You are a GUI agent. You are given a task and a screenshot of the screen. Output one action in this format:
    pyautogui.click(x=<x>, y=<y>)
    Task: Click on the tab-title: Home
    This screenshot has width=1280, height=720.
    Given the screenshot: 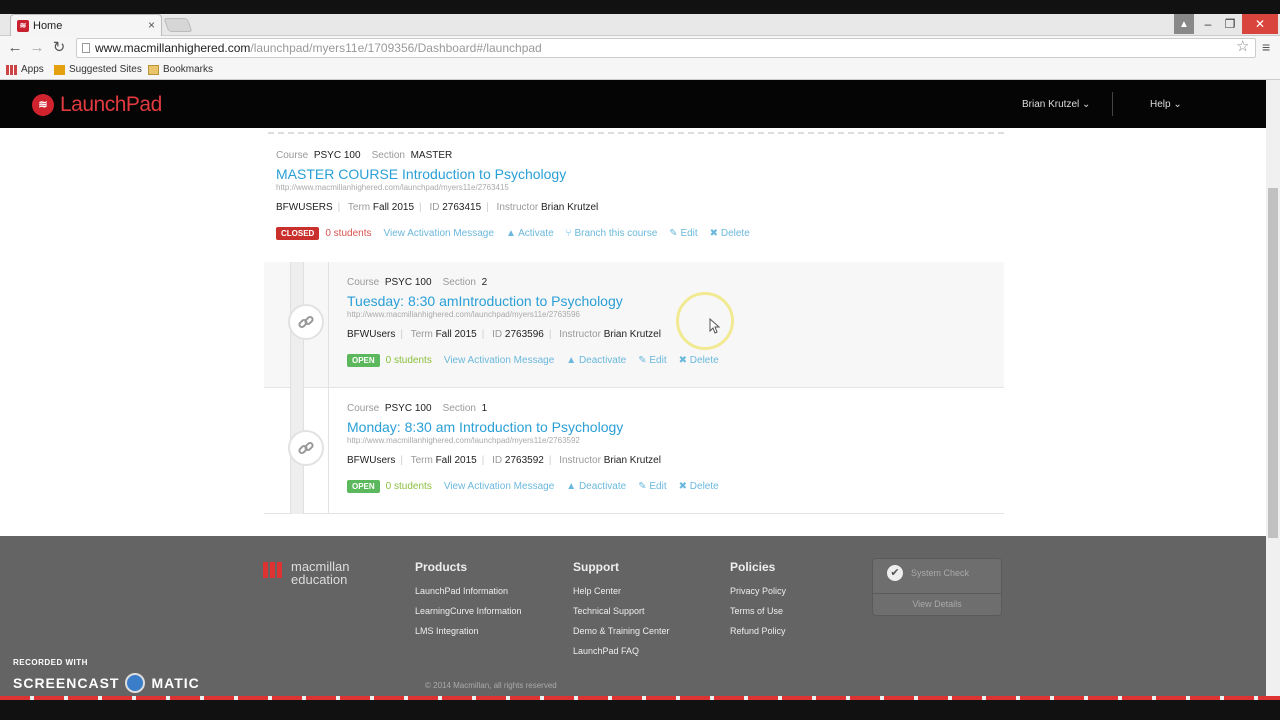 What is the action you would take?
    pyautogui.click(x=48, y=25)
    